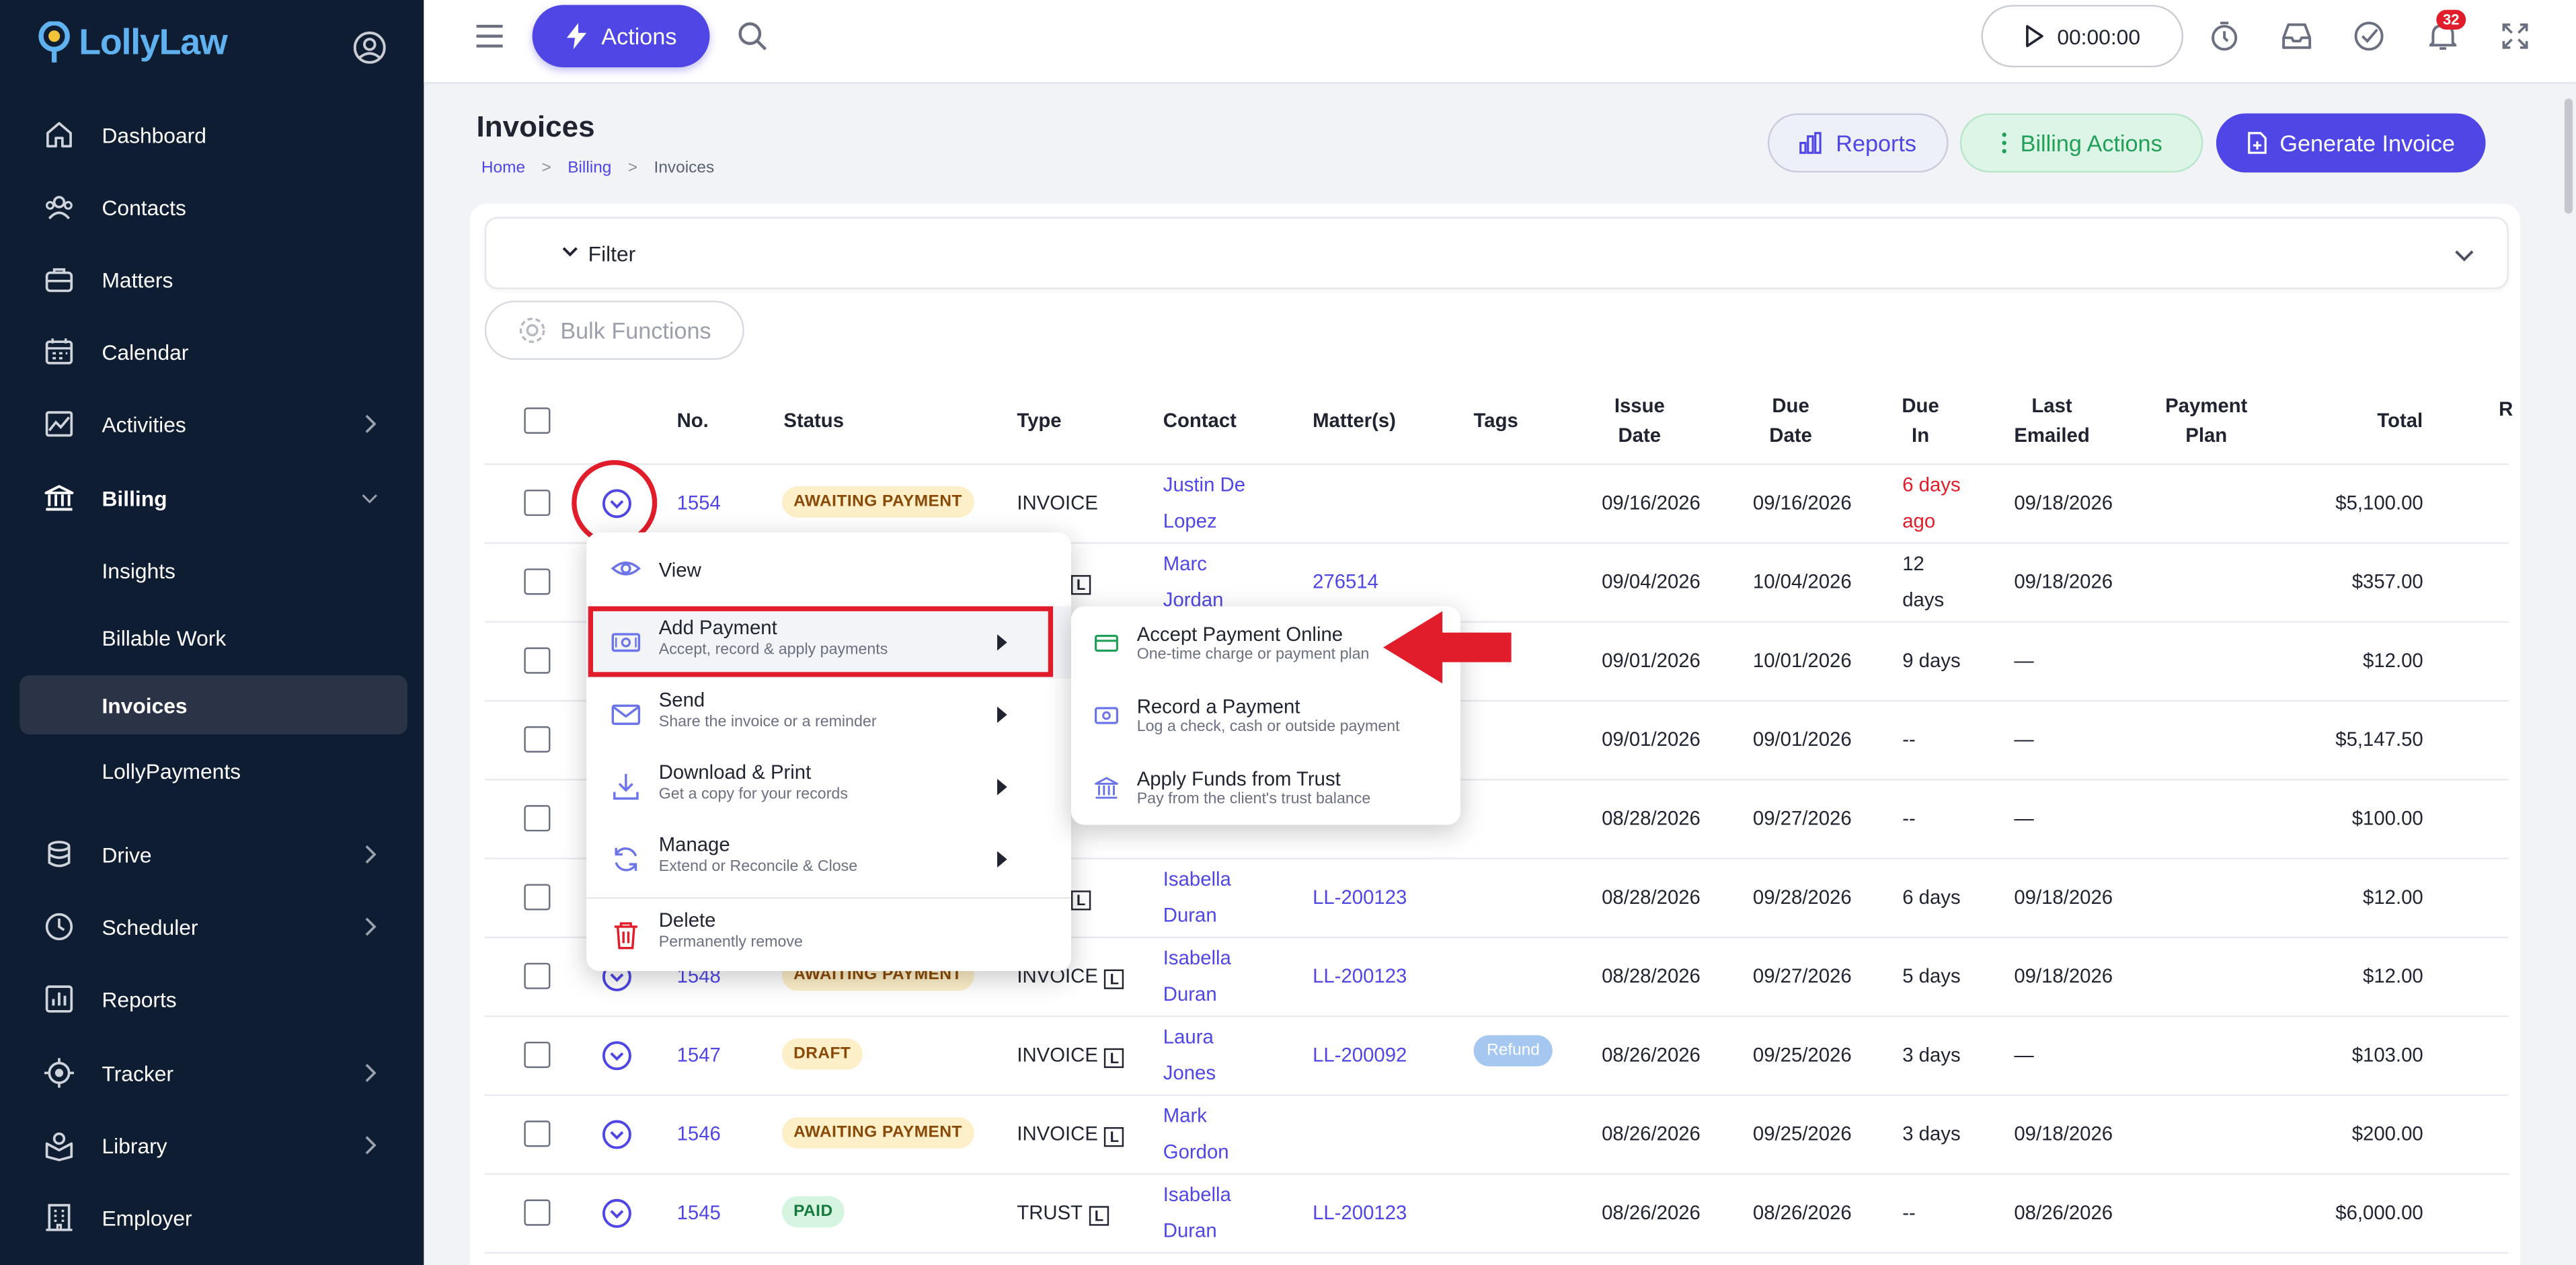 Image resolution: width=2576 pixels, height=1265 pixels. I want to click on sidebar-item-dashboard: Dashboard, so click(213, 134).